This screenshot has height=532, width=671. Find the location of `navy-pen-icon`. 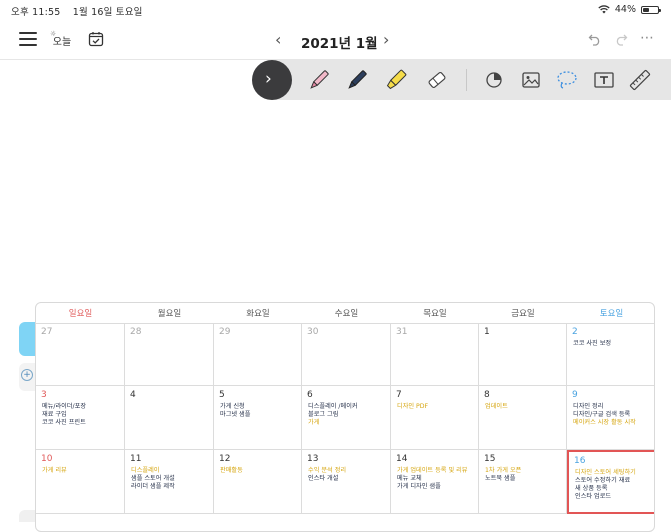

navy-pen-icon is located at coordinates (357, 80).